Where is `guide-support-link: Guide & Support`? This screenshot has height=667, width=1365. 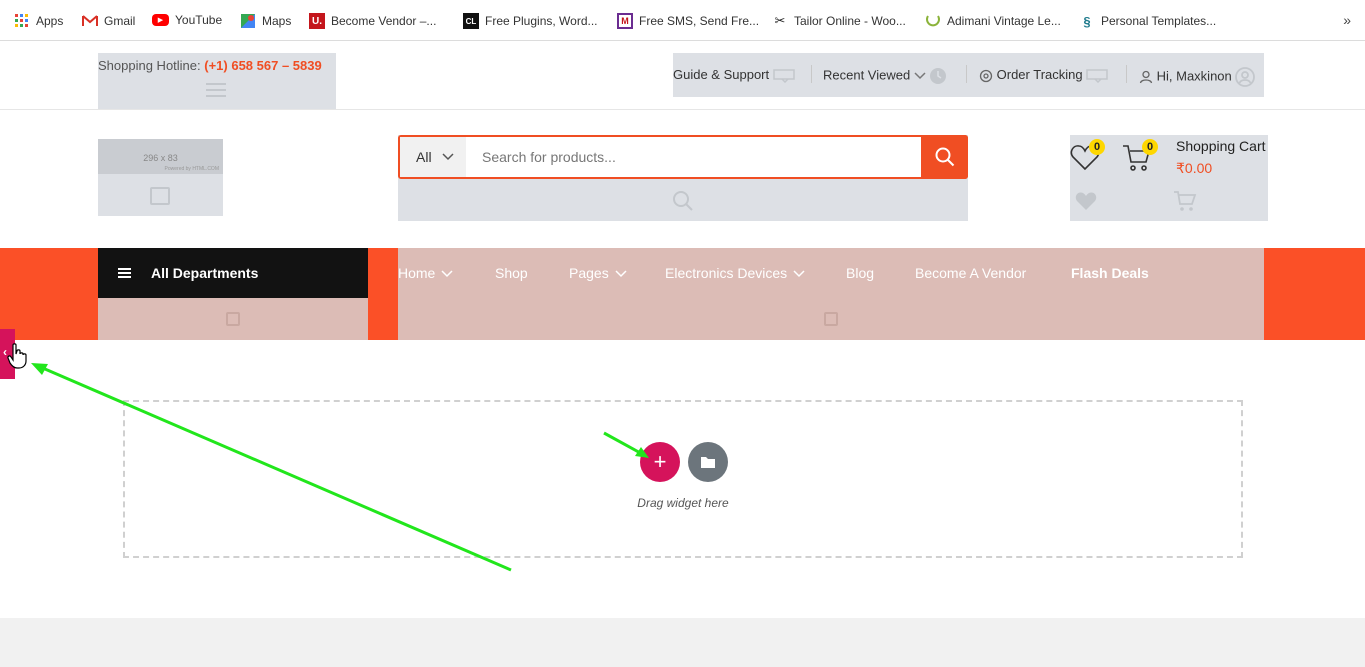 guide-support-link: Guide & Support is located at coordinates (734, 75).